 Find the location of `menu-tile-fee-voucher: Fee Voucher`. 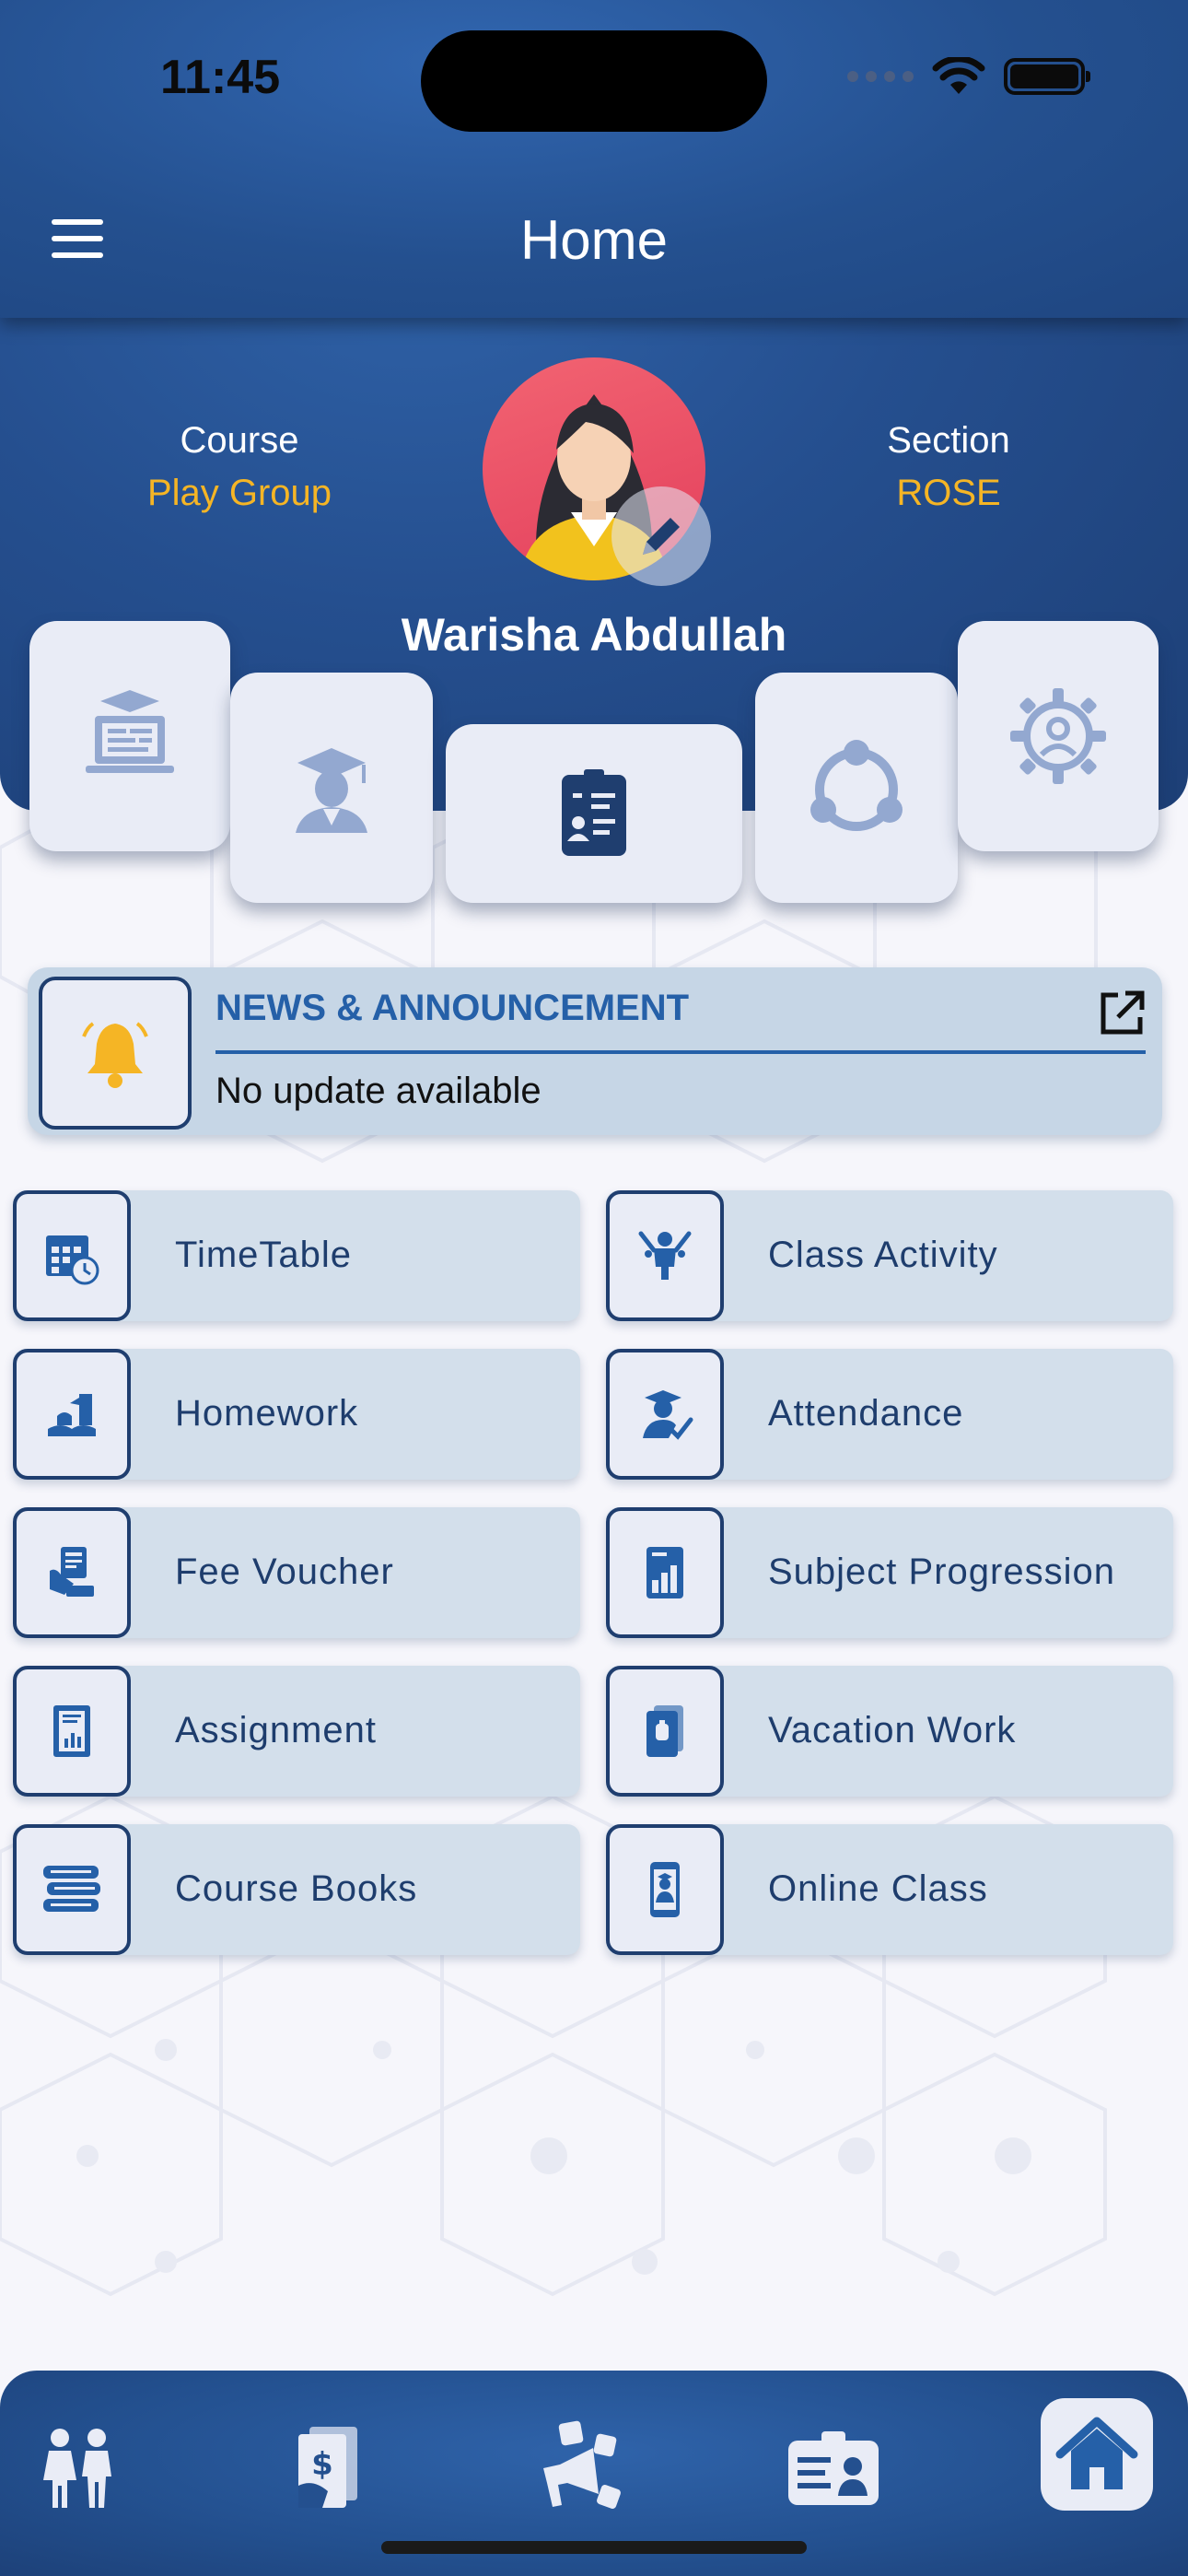

menu-tile-fee-voucher: Fee Voucher is located at coordinates (296, 1572).